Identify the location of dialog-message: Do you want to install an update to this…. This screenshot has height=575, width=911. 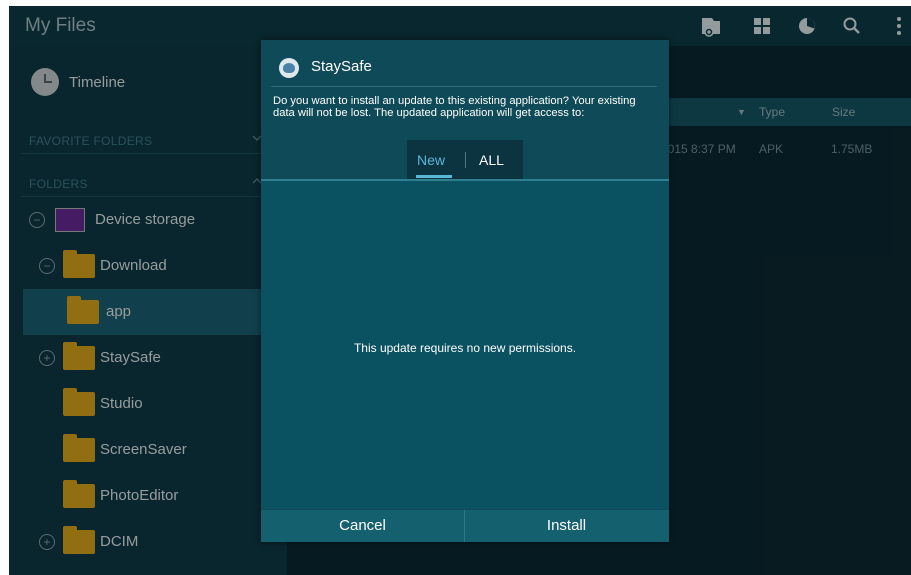
(454, 107).